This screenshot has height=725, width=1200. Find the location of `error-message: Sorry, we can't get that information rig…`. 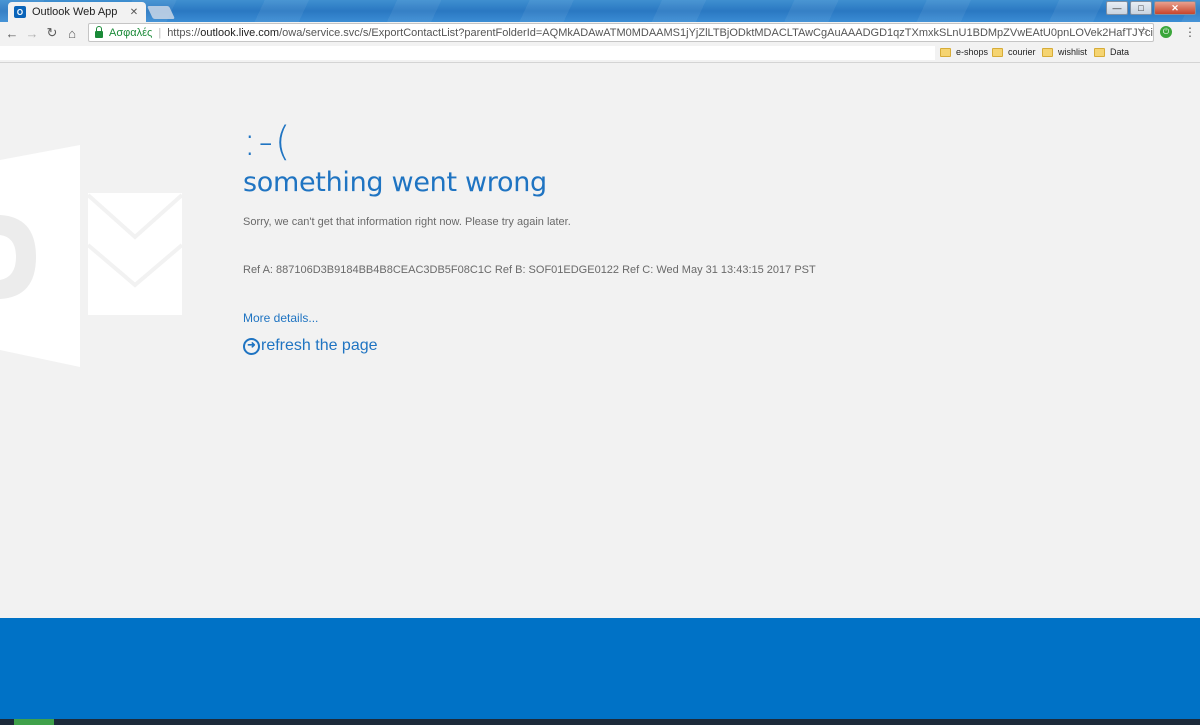

error-message: Sorry, we can't get that information rig… is located at coordinates (407, 222).